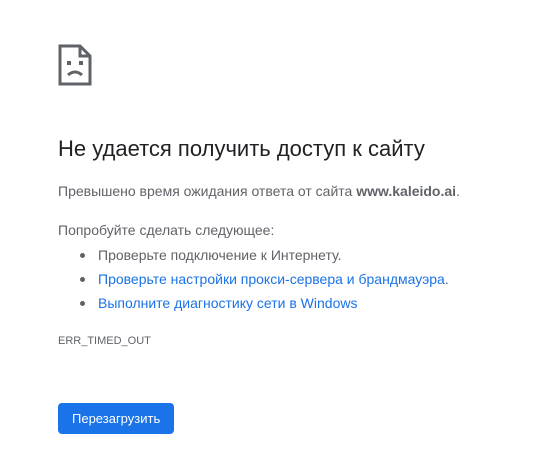 The width and height of the screenshot is (542, 472). What do you see at coordinates (166, 230) in the screenshot?
I see `suggestions-heading: Попробуйте сделать следующее:` at bounding box center [166, 230].